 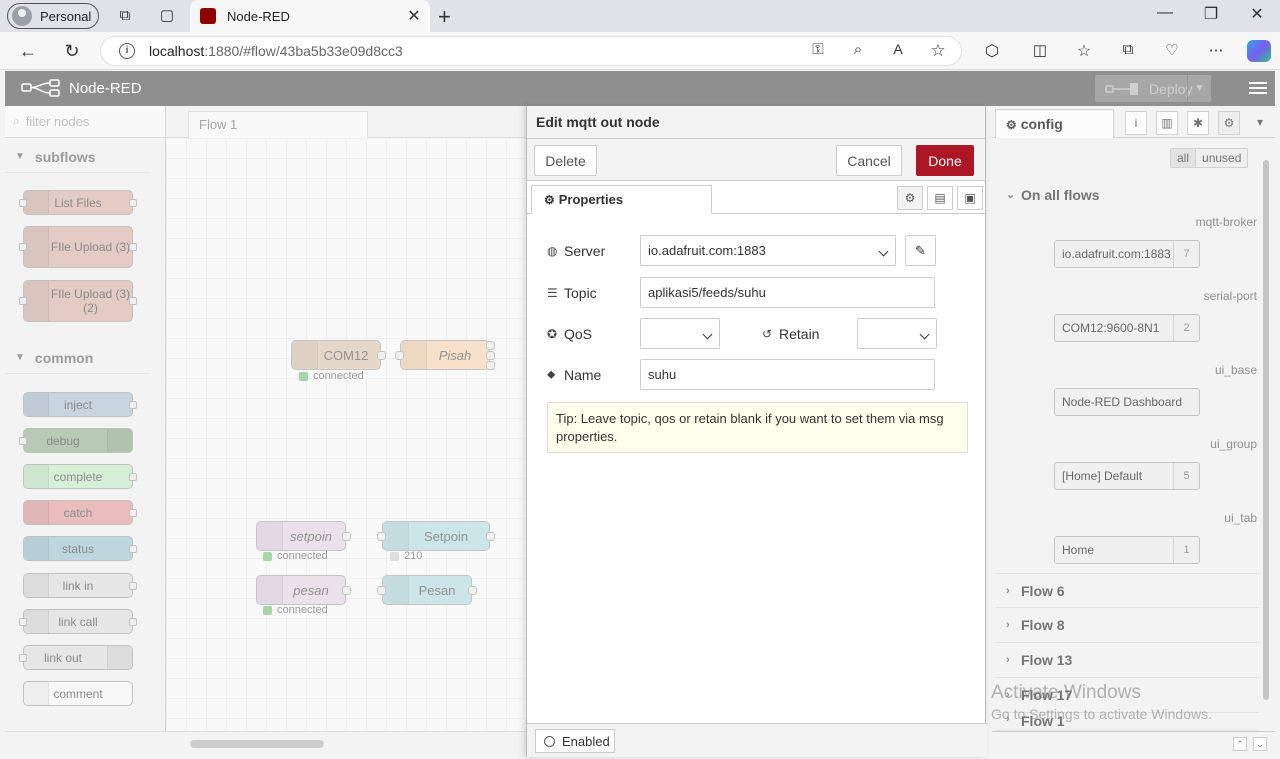 I want to click on flow-node-setpoin-in: setpoin, so click(x=303, y=536).